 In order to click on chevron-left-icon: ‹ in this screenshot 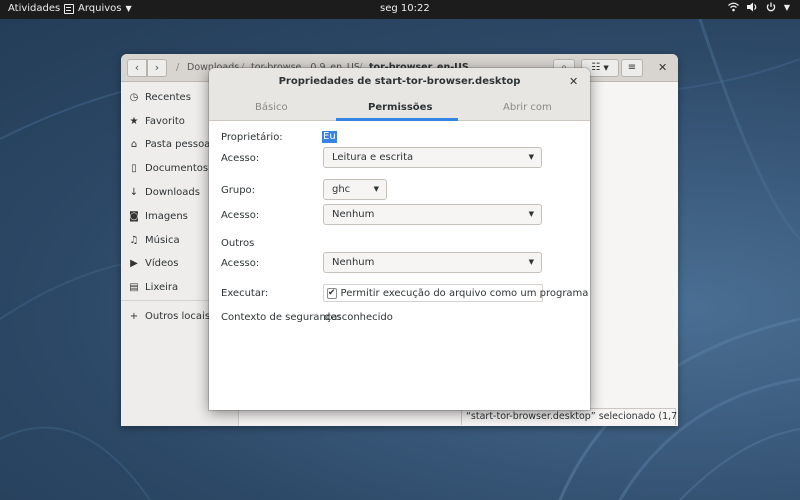, I will do `click(137, 67)`.